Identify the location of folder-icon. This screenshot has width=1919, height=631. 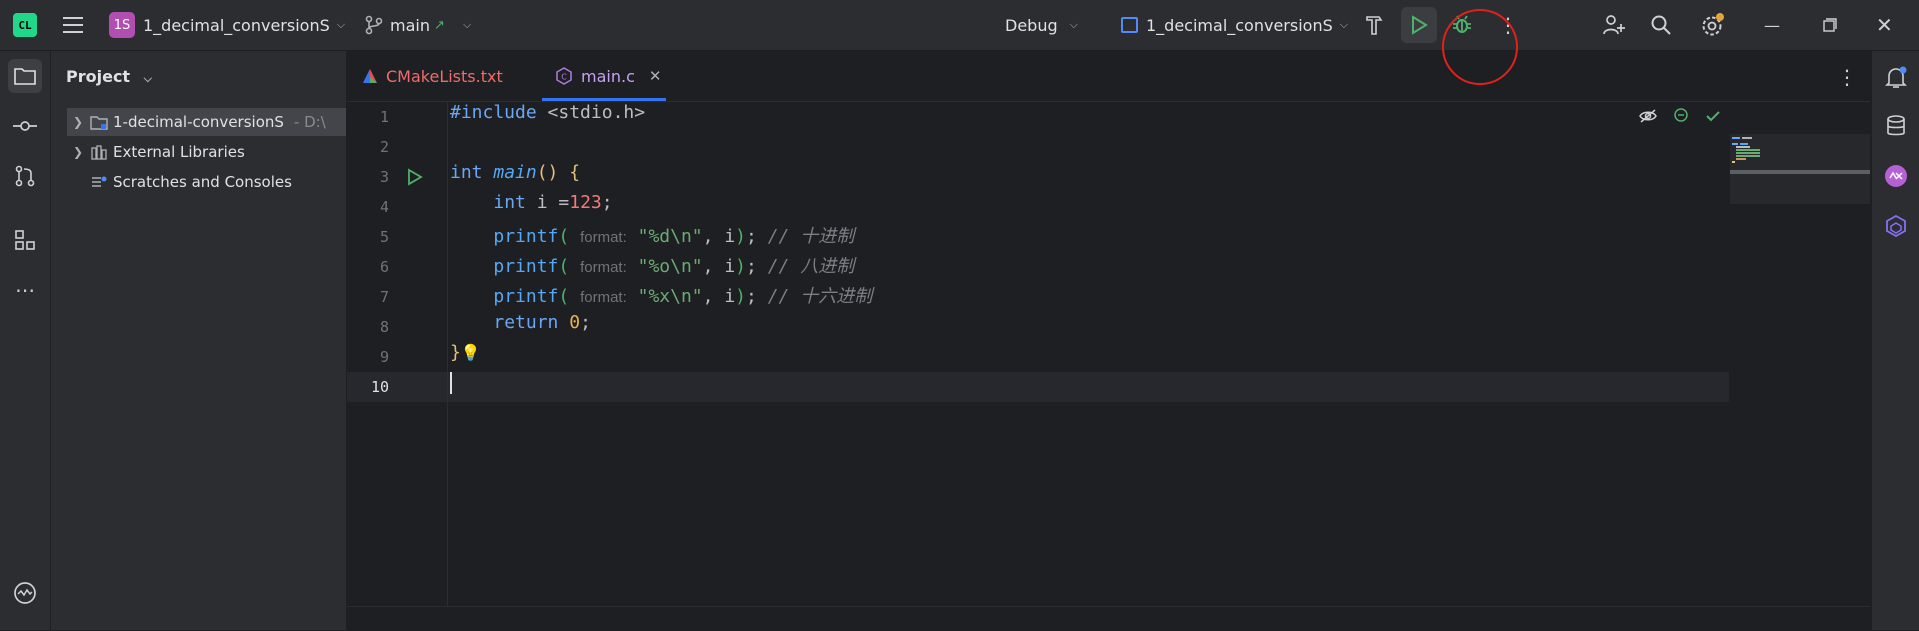
(99, 122).